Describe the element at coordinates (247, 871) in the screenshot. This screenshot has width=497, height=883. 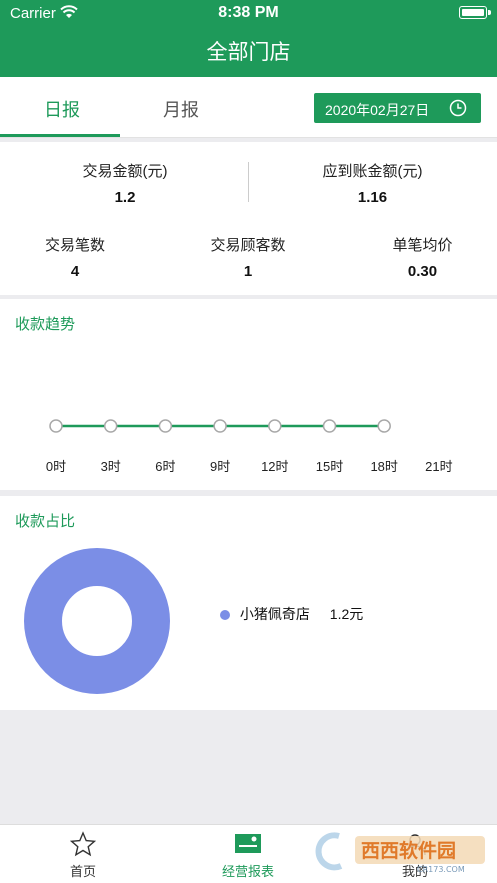
I see `tabbar-report-label: 经营报表` at that location.